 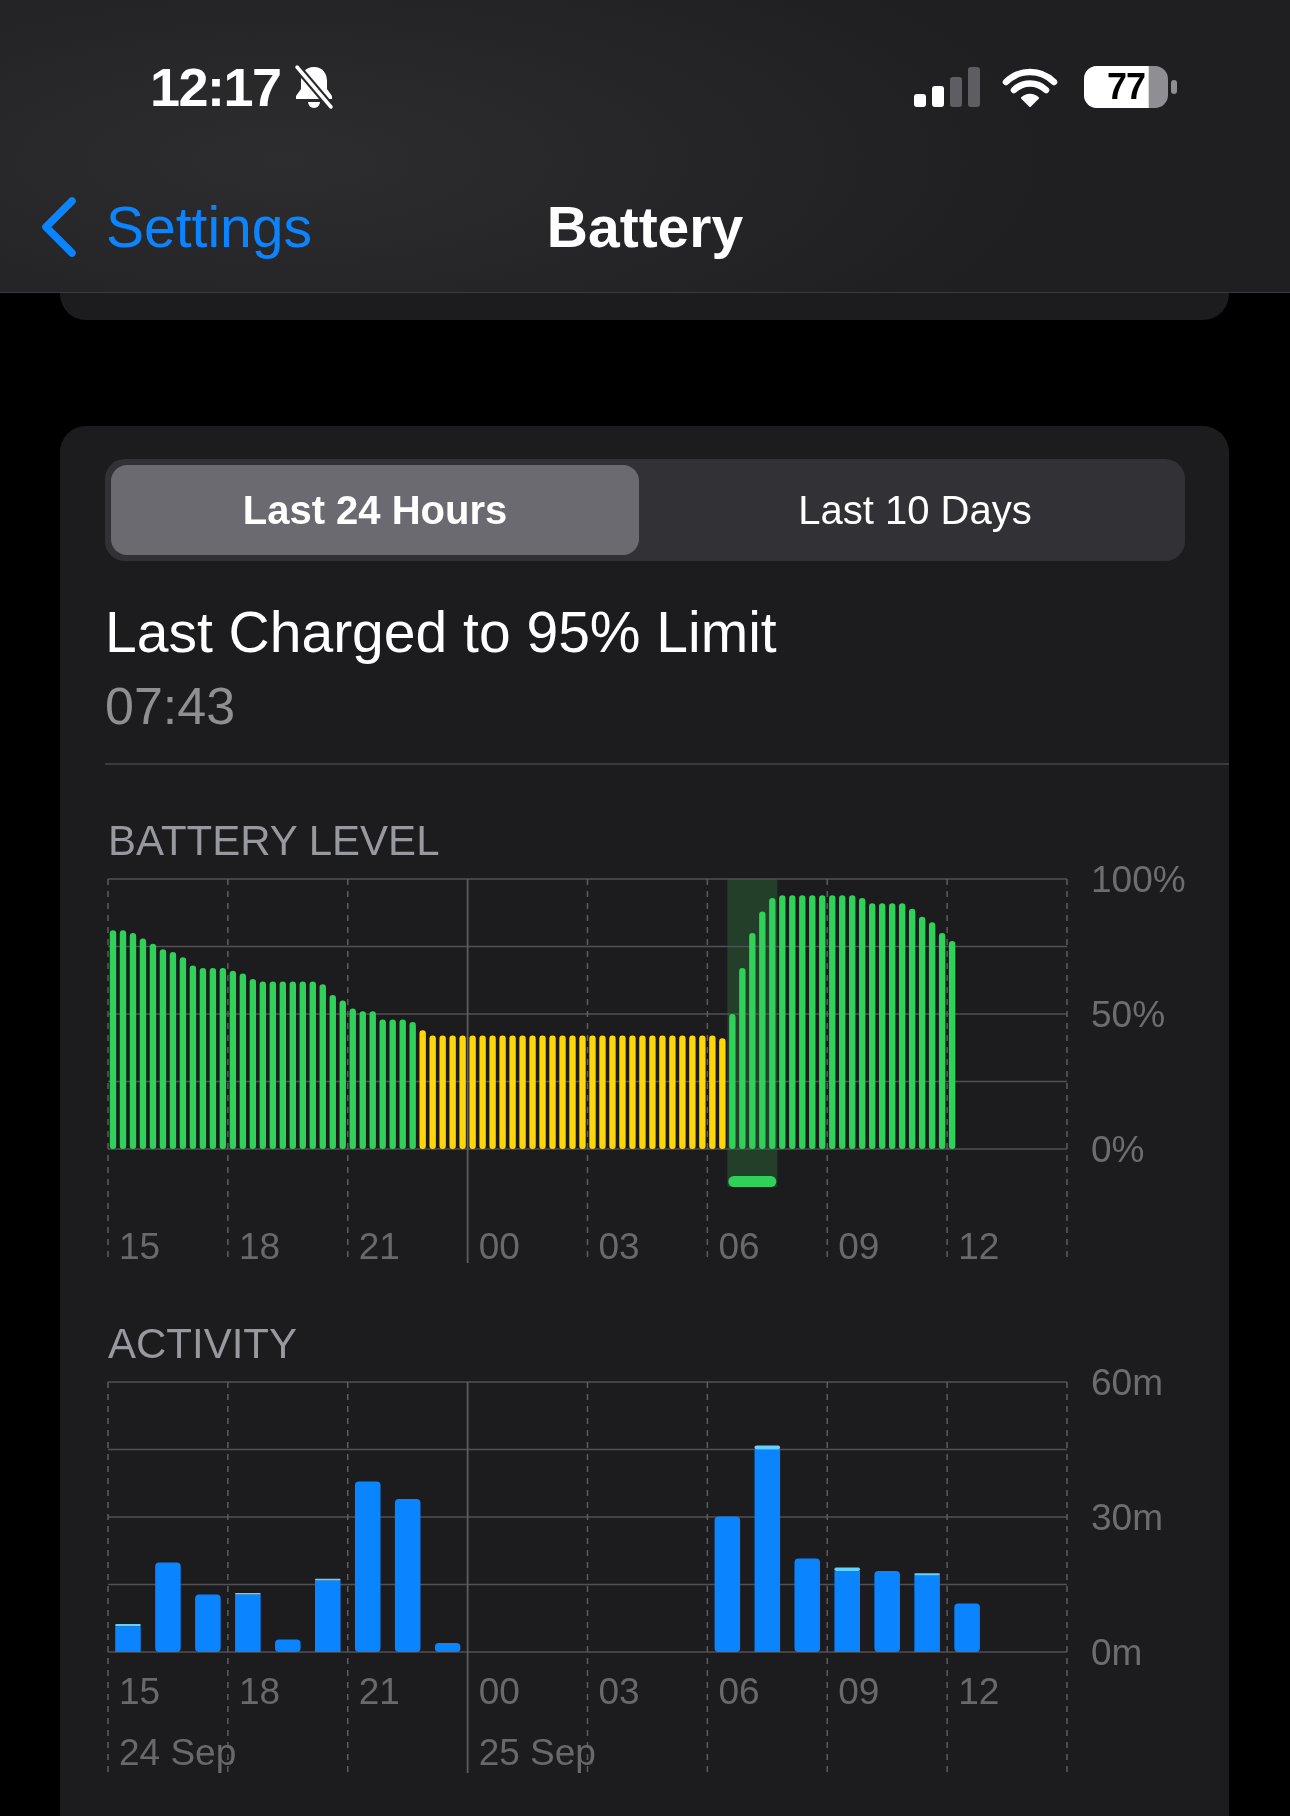 What do you see at coordinates (1128, 1013) in the screenshot?
I see `y-axis-label: 50%` at bounding box center [1128, 1013].